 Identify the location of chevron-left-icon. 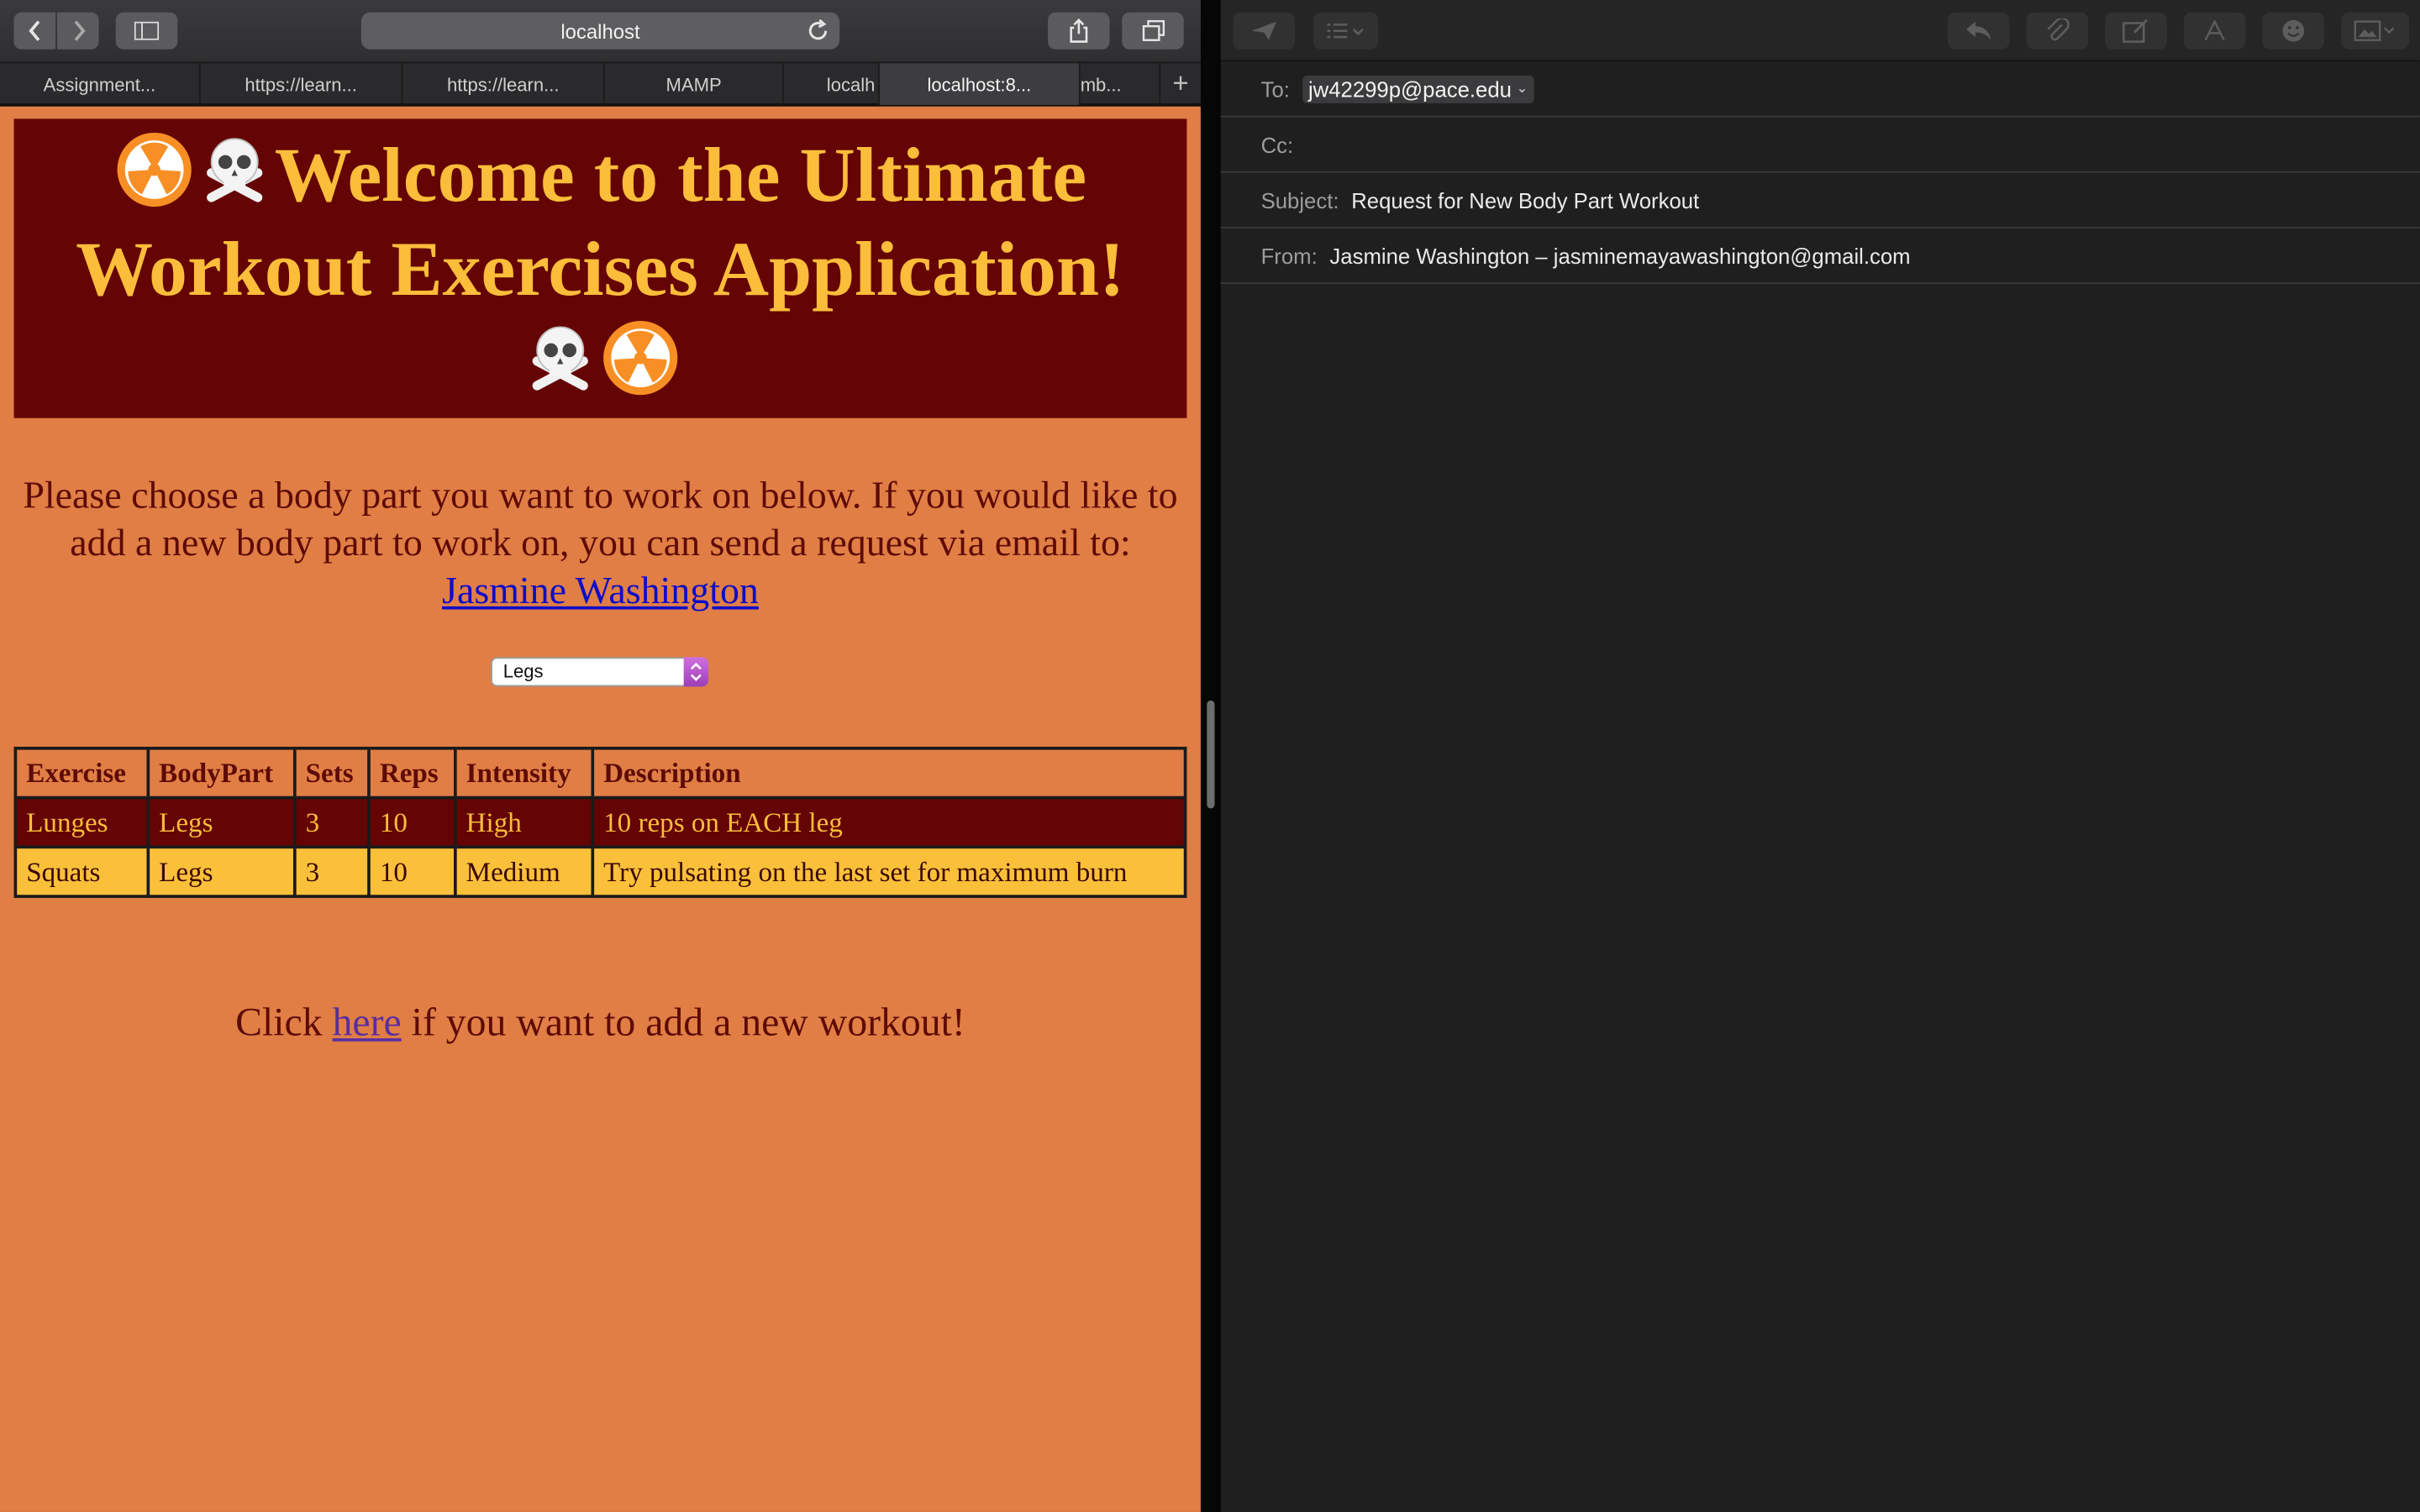
(34, 30).